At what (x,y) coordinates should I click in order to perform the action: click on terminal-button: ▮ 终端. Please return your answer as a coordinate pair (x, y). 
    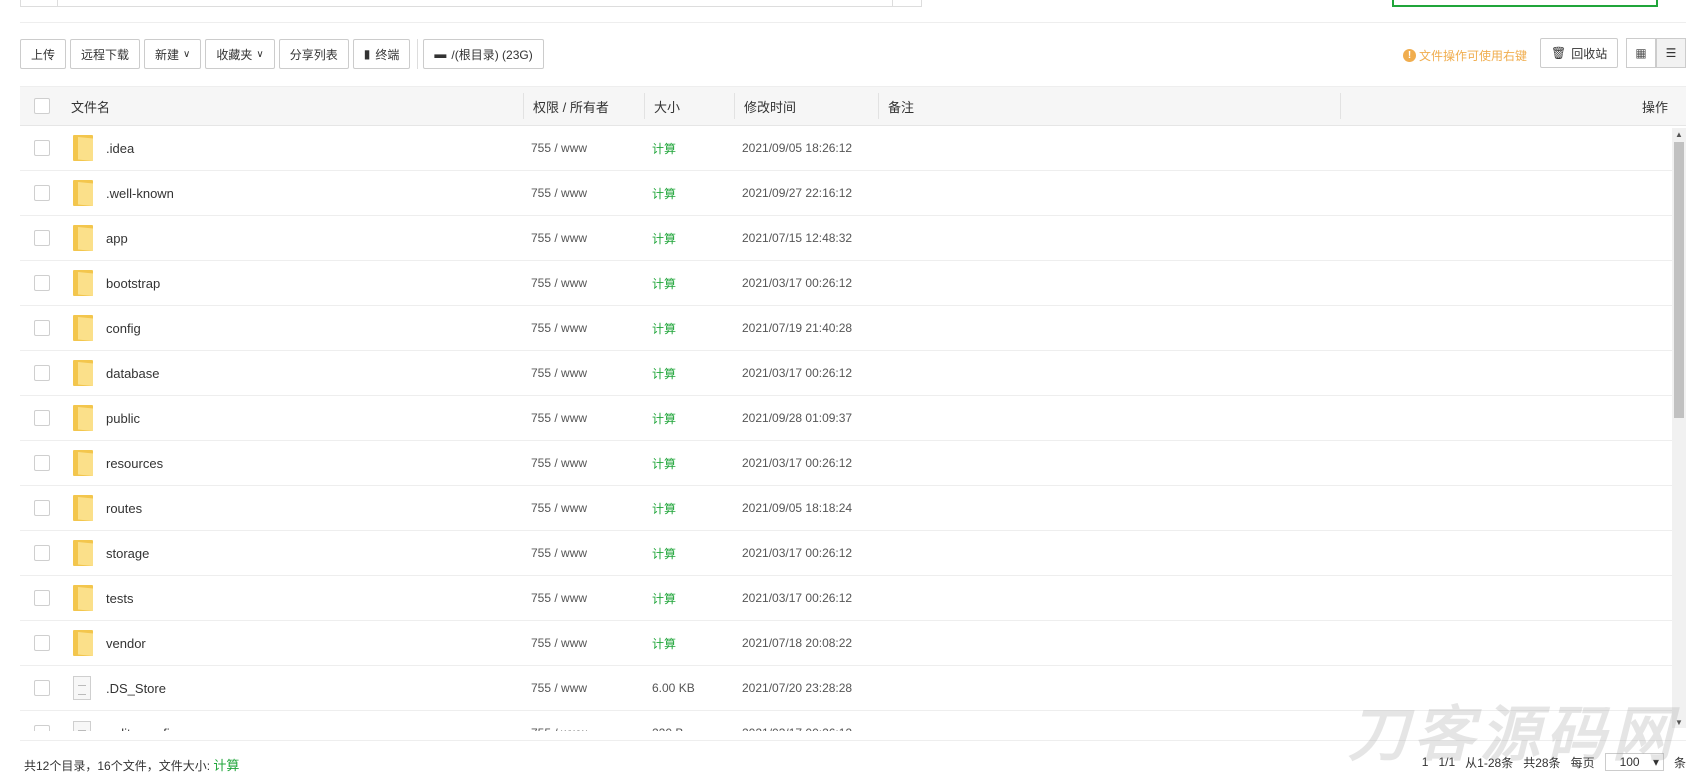
    Looking at the image, I should click on (381, 54).